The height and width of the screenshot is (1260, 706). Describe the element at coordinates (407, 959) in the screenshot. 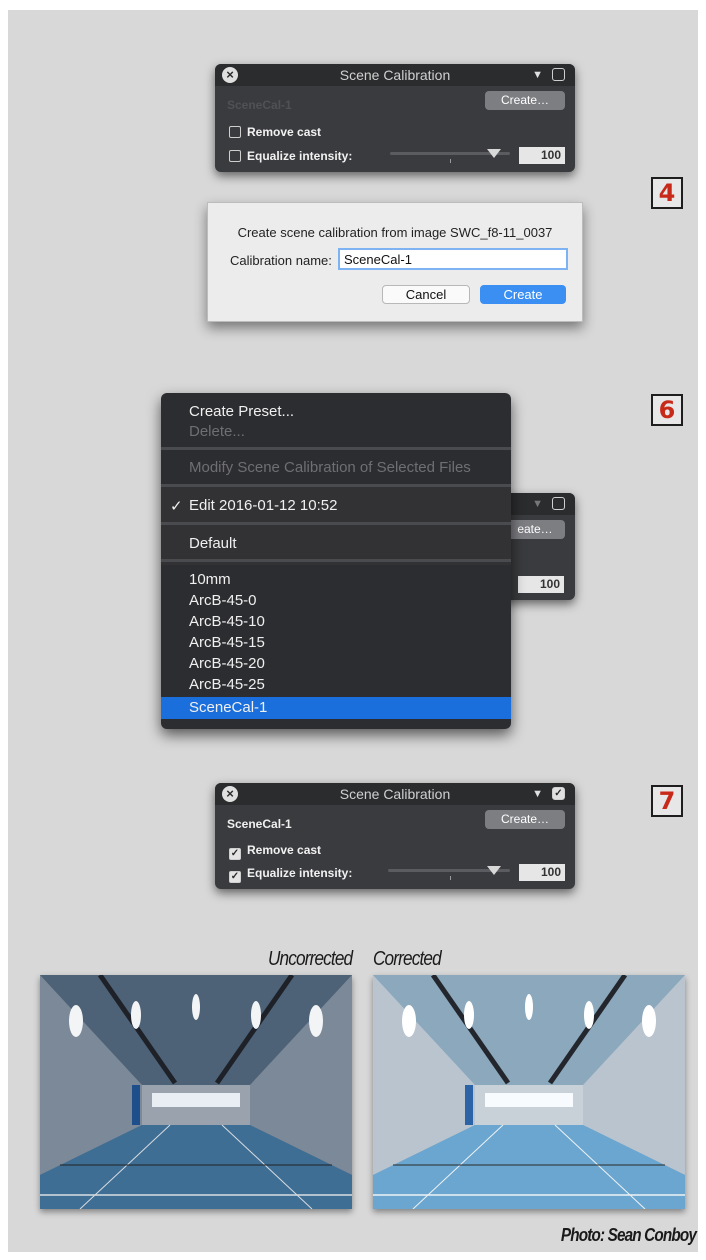

I see `corrected-caption: Corrected` at that location.